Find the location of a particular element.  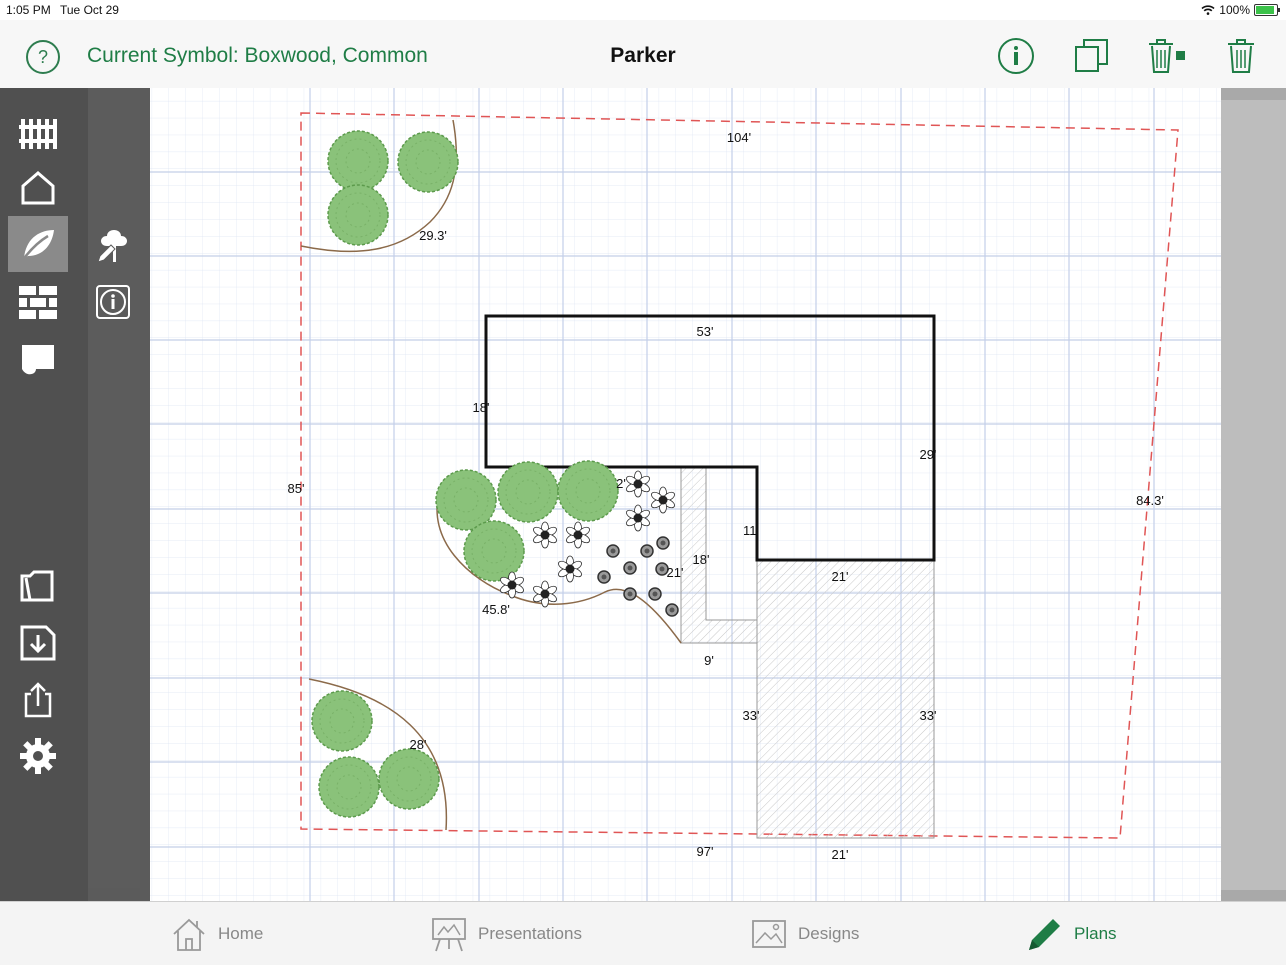

status-time: 1:05 PM is located at coordinates (28, 10).